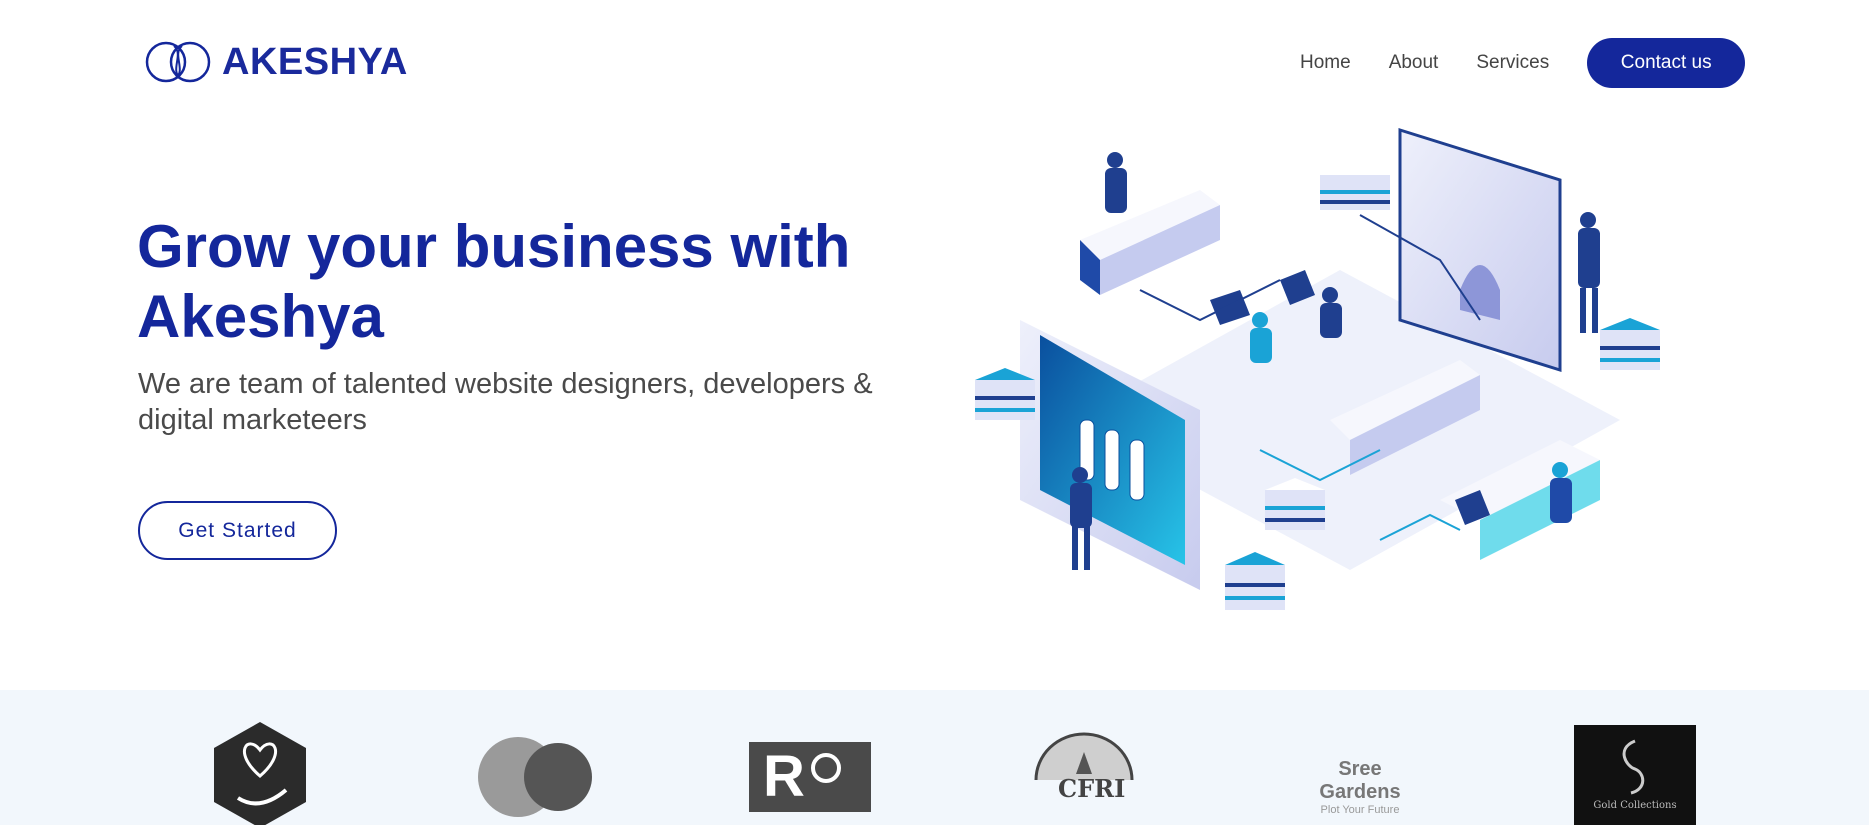  Describe the element at coordinates (1414, 63) in the screenshot. I see `nav-link-about: About` at that location.